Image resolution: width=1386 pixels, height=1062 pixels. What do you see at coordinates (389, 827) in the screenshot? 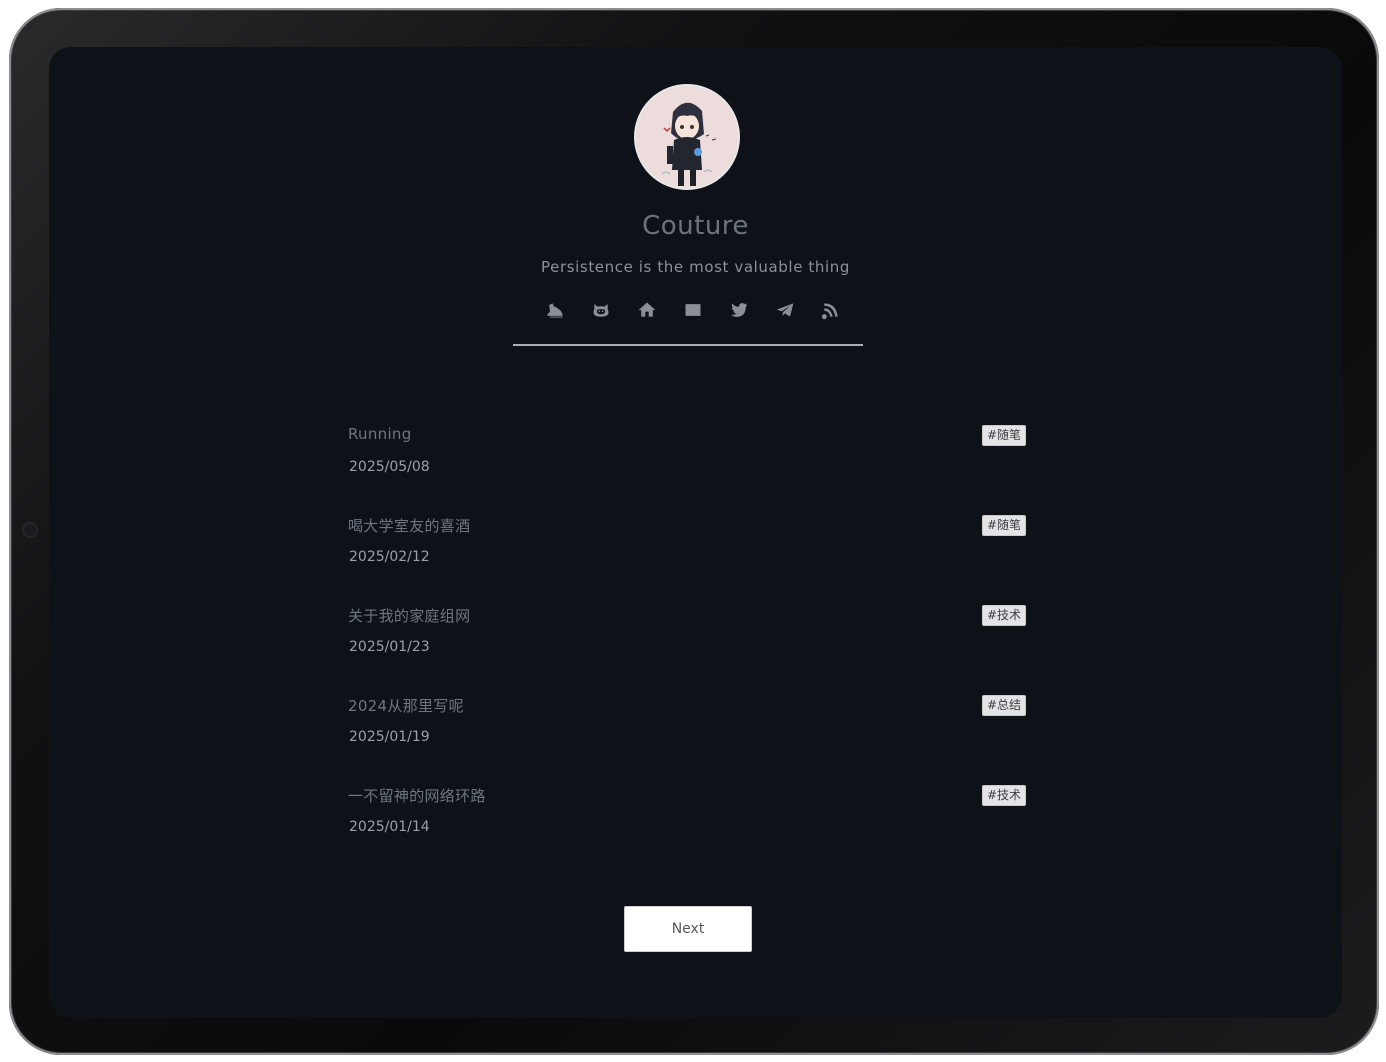
I see `post-date: 2025/01/14` at bounding box center [389, 827].